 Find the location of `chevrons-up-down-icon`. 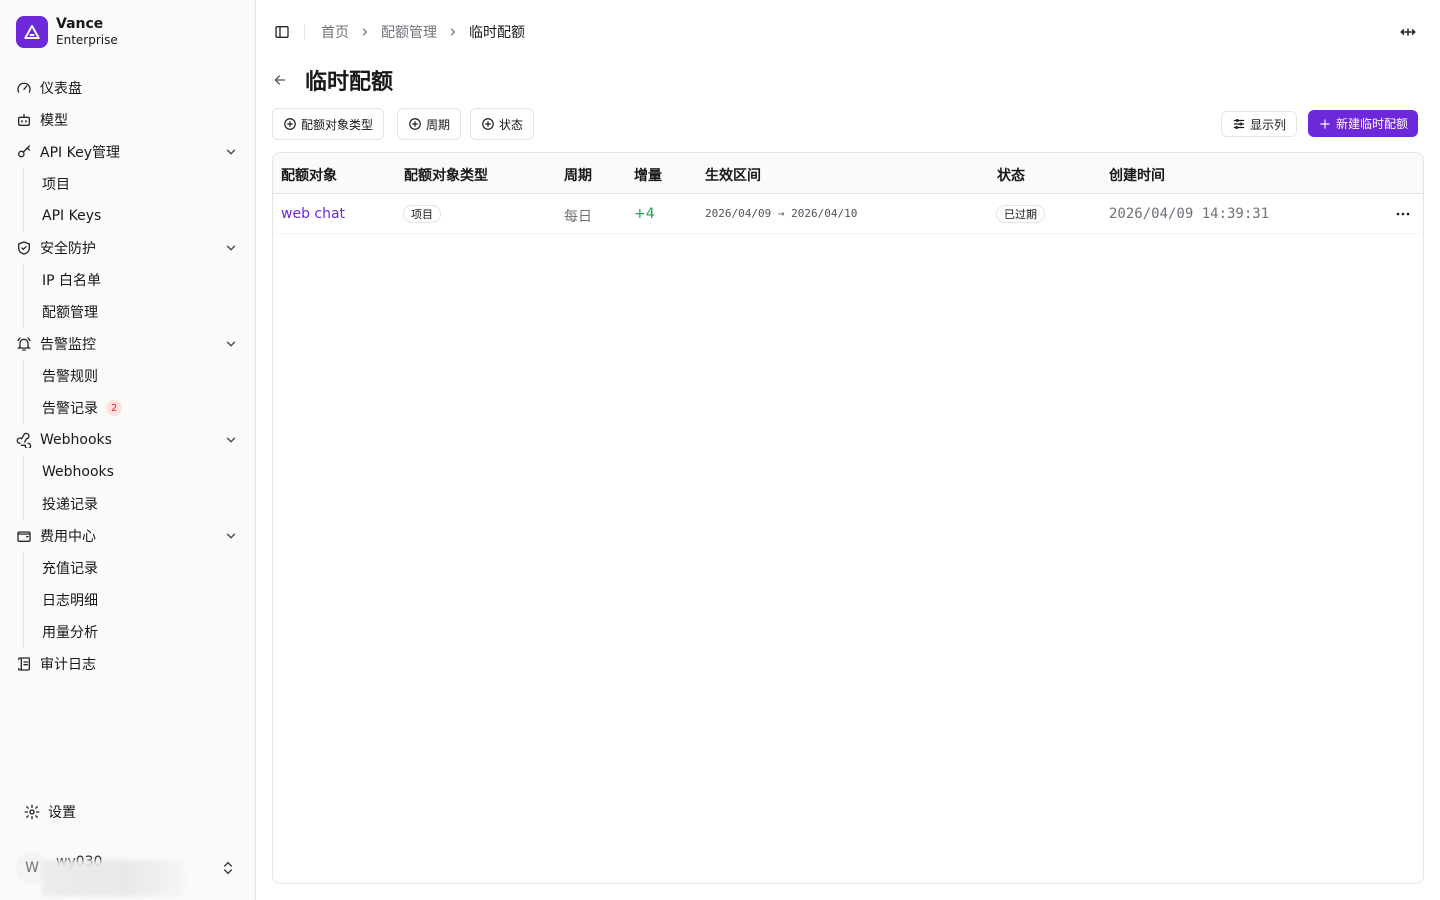

chevrons-up-down-icon is located at coordinates (228, 868).